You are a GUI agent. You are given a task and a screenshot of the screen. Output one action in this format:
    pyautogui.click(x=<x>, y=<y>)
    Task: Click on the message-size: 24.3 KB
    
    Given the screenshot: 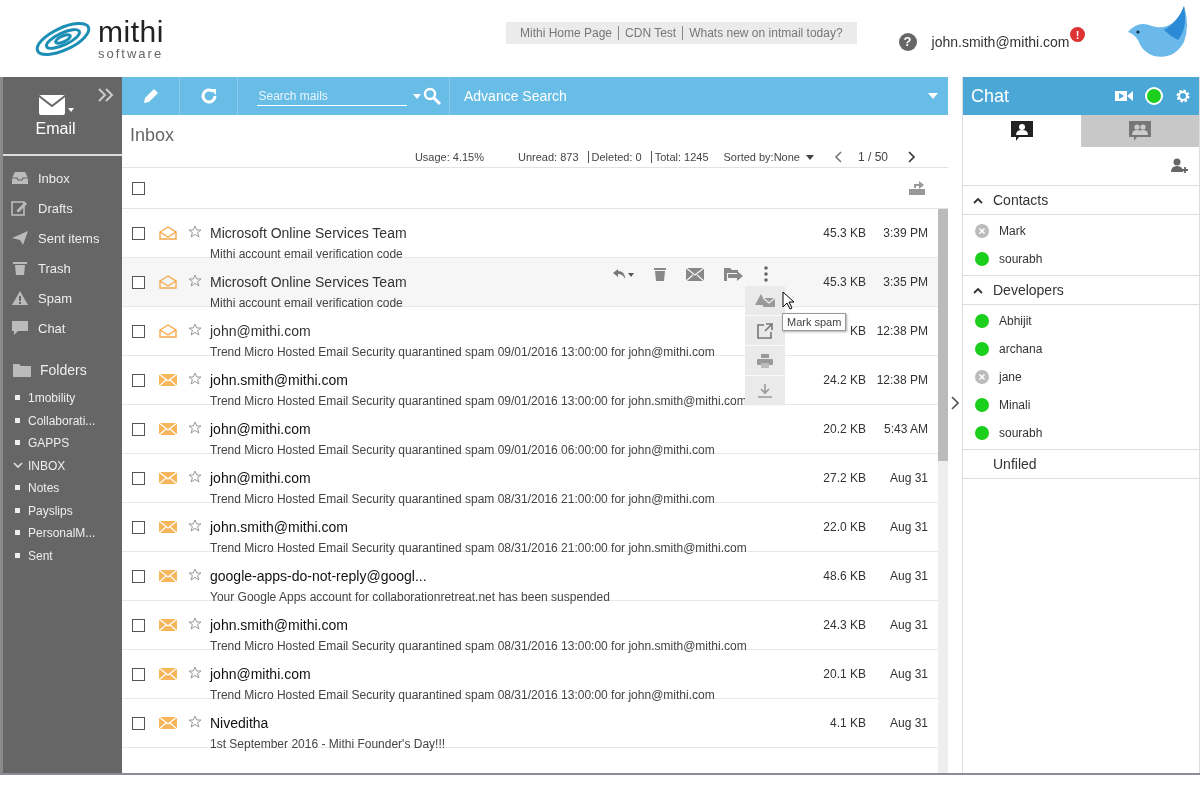 What is the action you would take?
    pyautogui.click(x=844, y=625)
    